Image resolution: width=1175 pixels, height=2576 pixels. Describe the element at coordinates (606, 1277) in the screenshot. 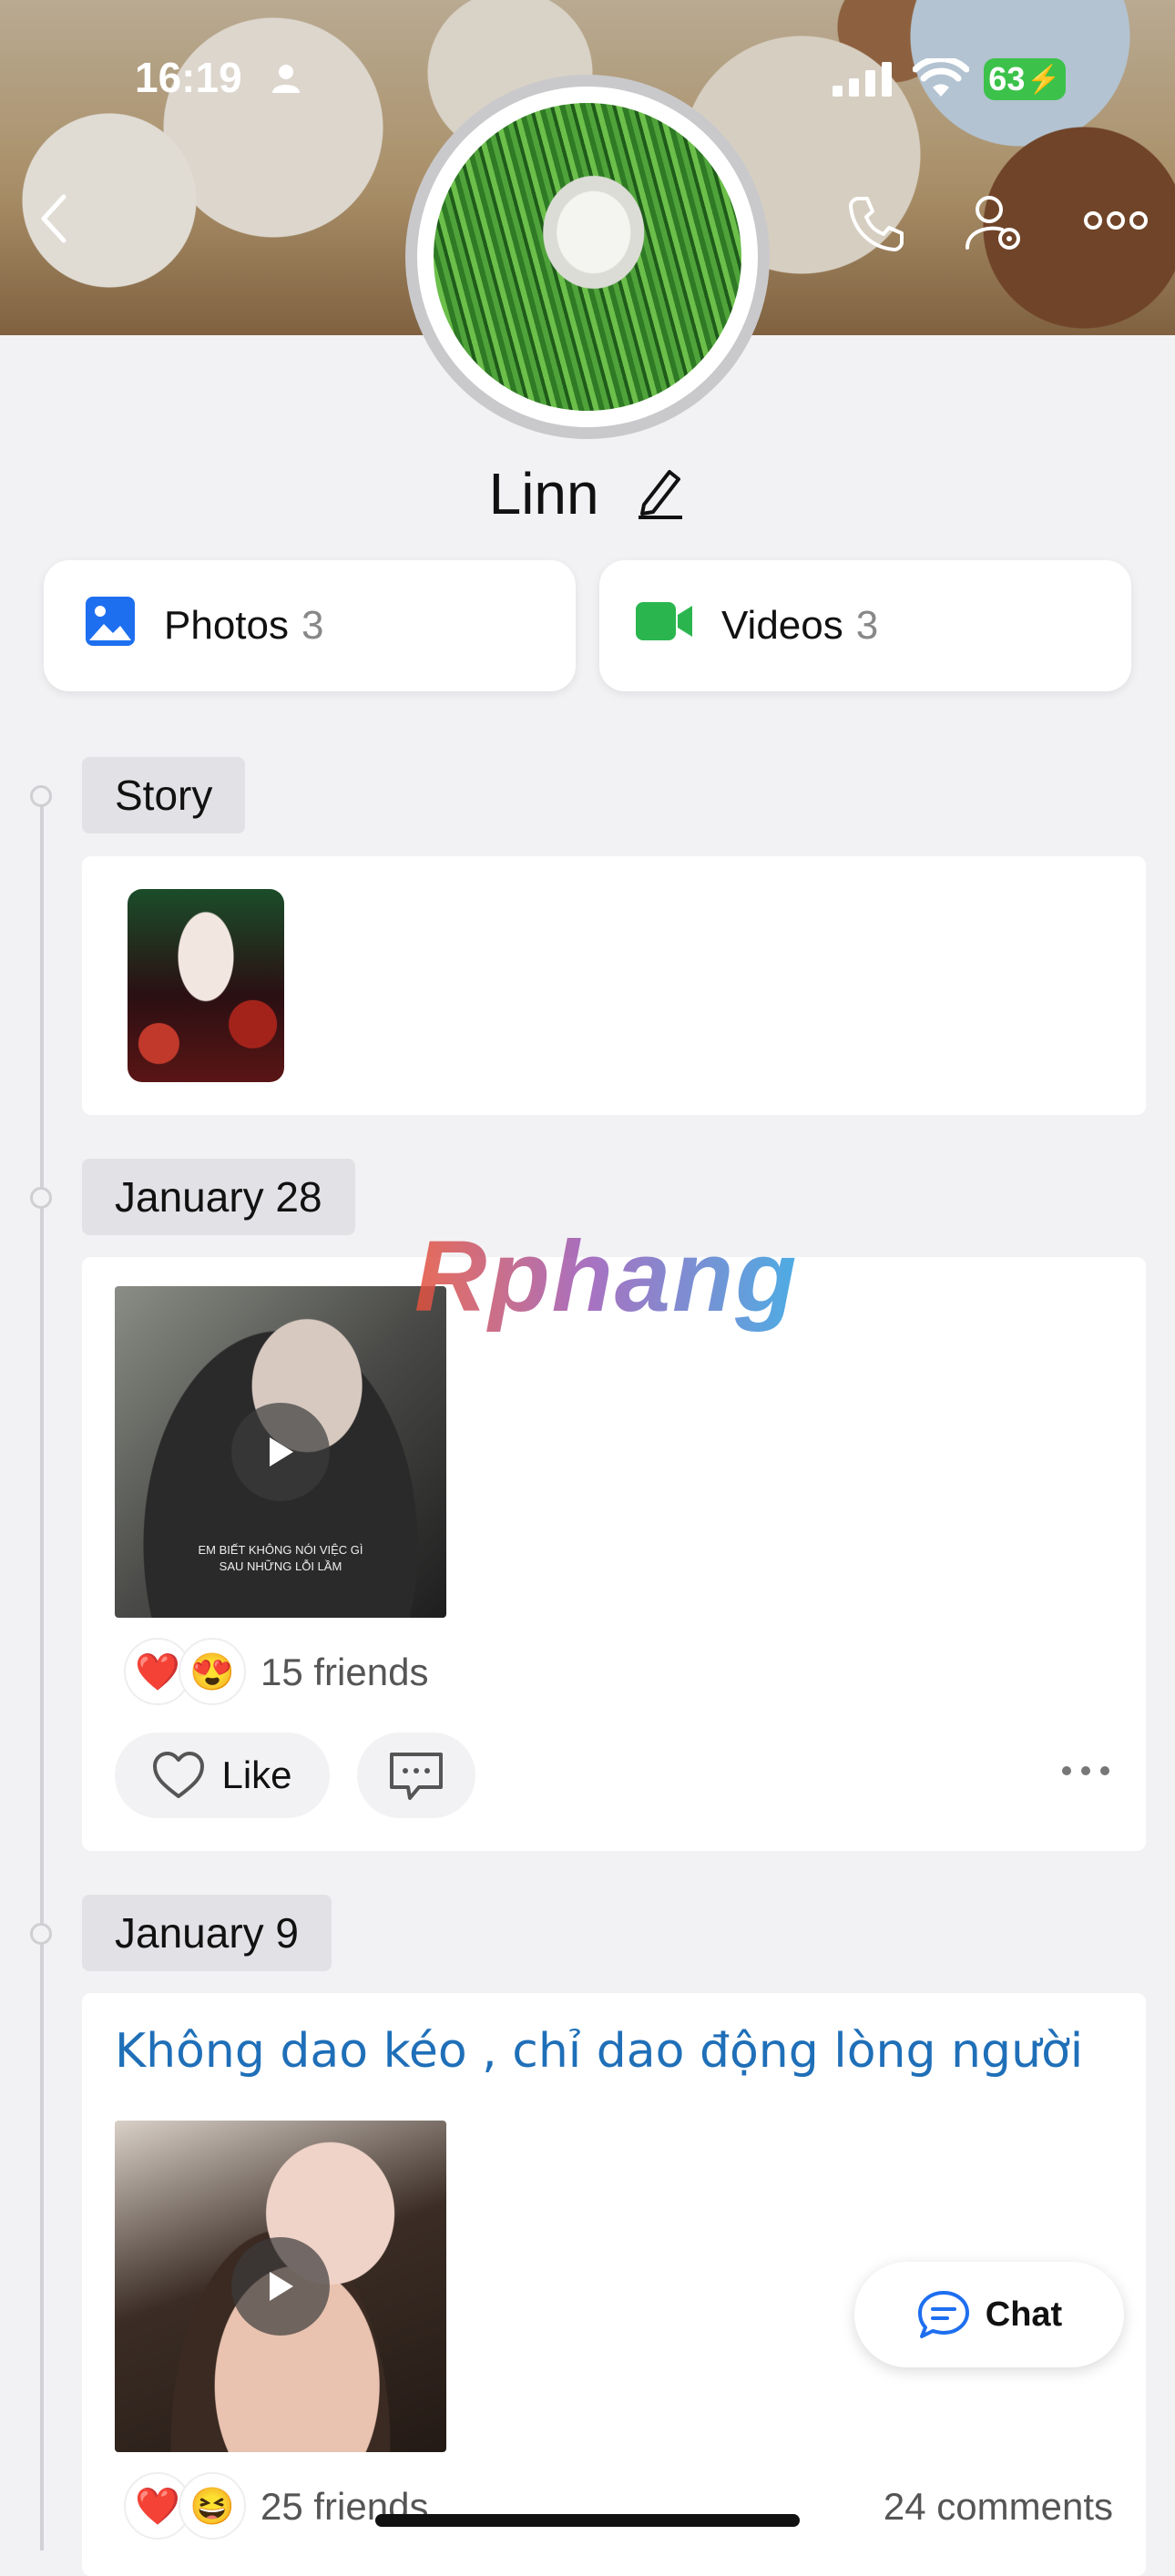

I see `watermark: Rphang` at that location.